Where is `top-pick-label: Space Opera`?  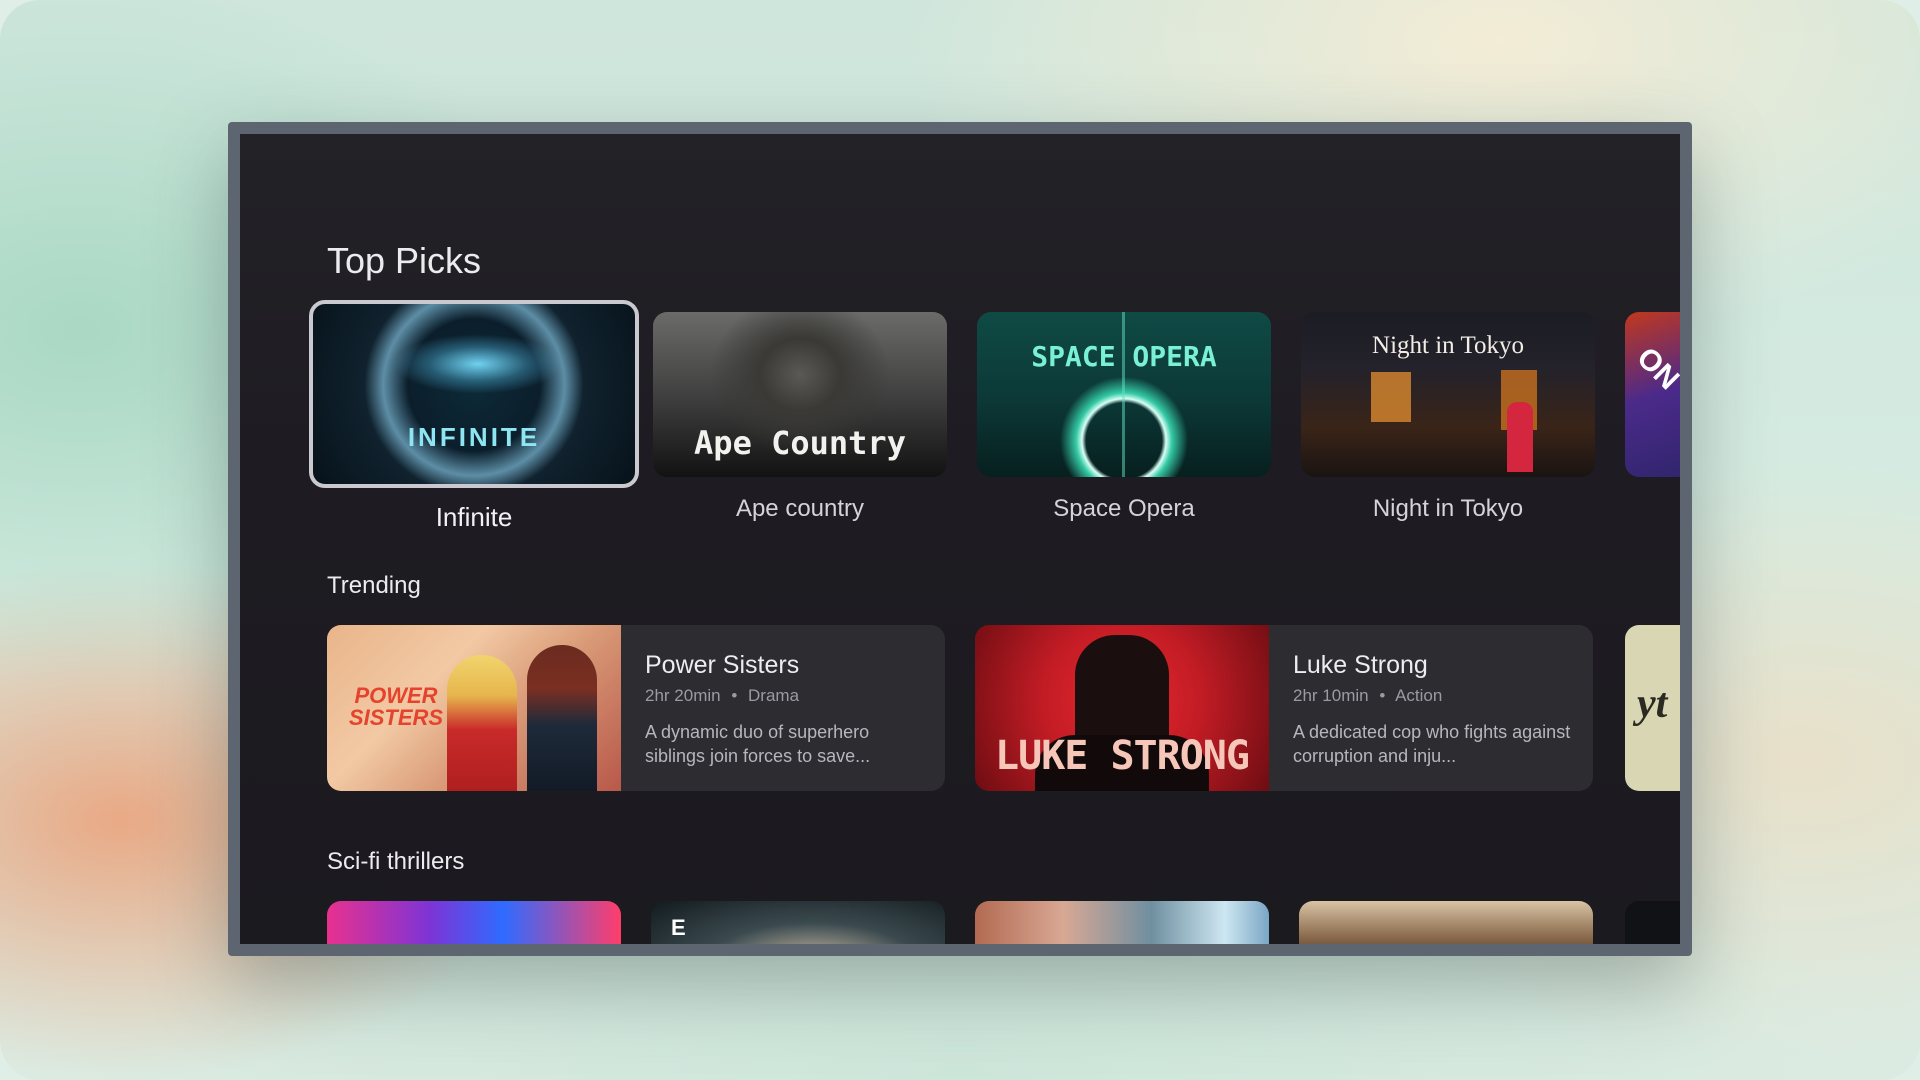 top-pick-label: Space Opera is located at coordinates (1124, 508).